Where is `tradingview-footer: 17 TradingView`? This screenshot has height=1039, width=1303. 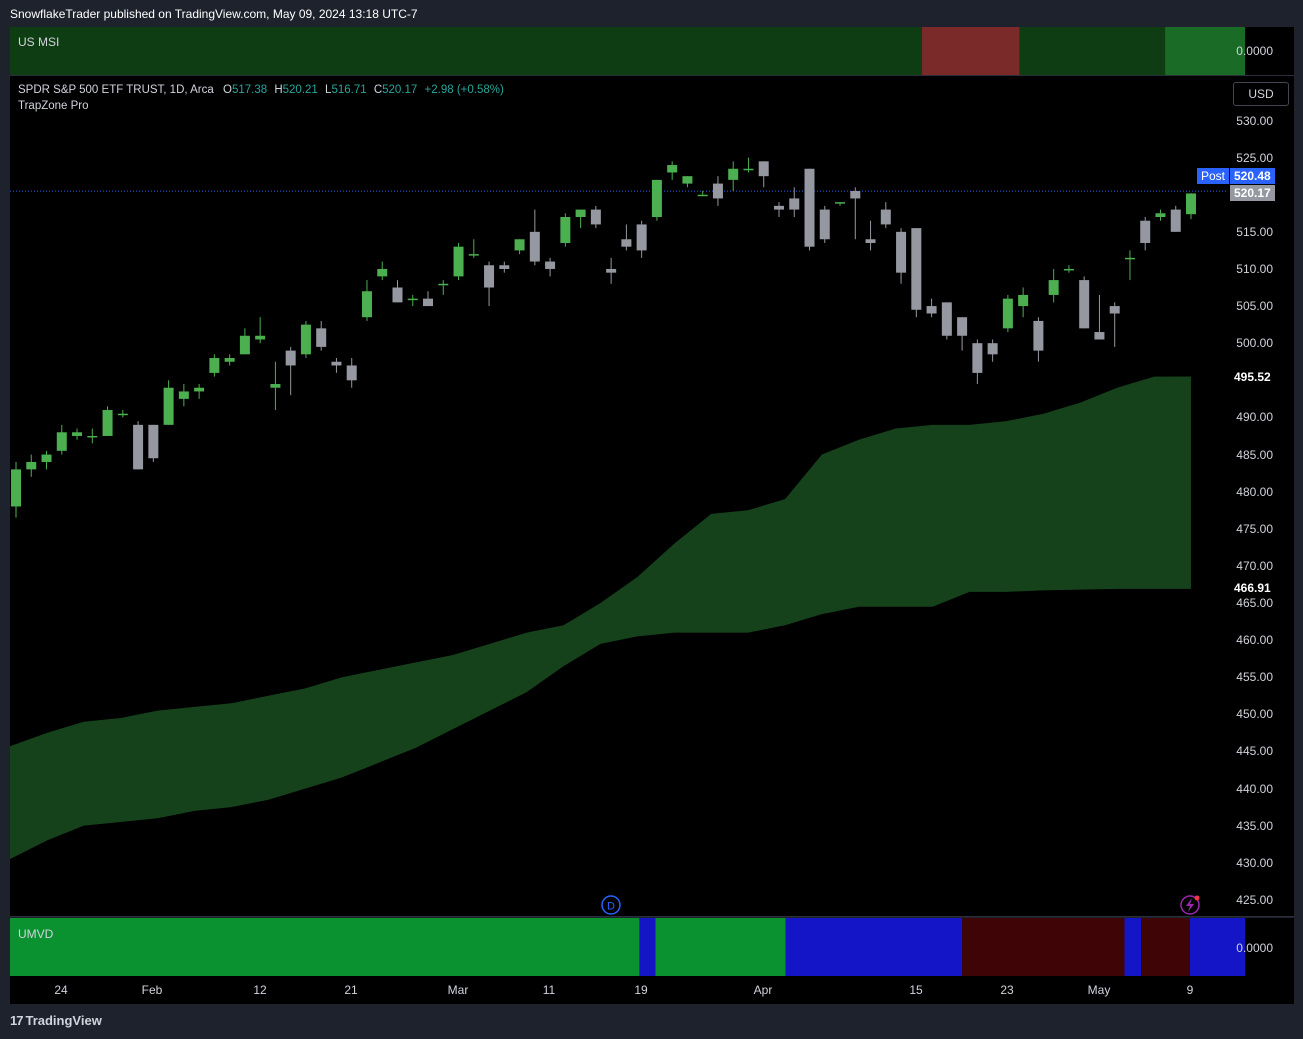 tradingview-footer: 17 TradingView is located at coordinates (56, 1020).